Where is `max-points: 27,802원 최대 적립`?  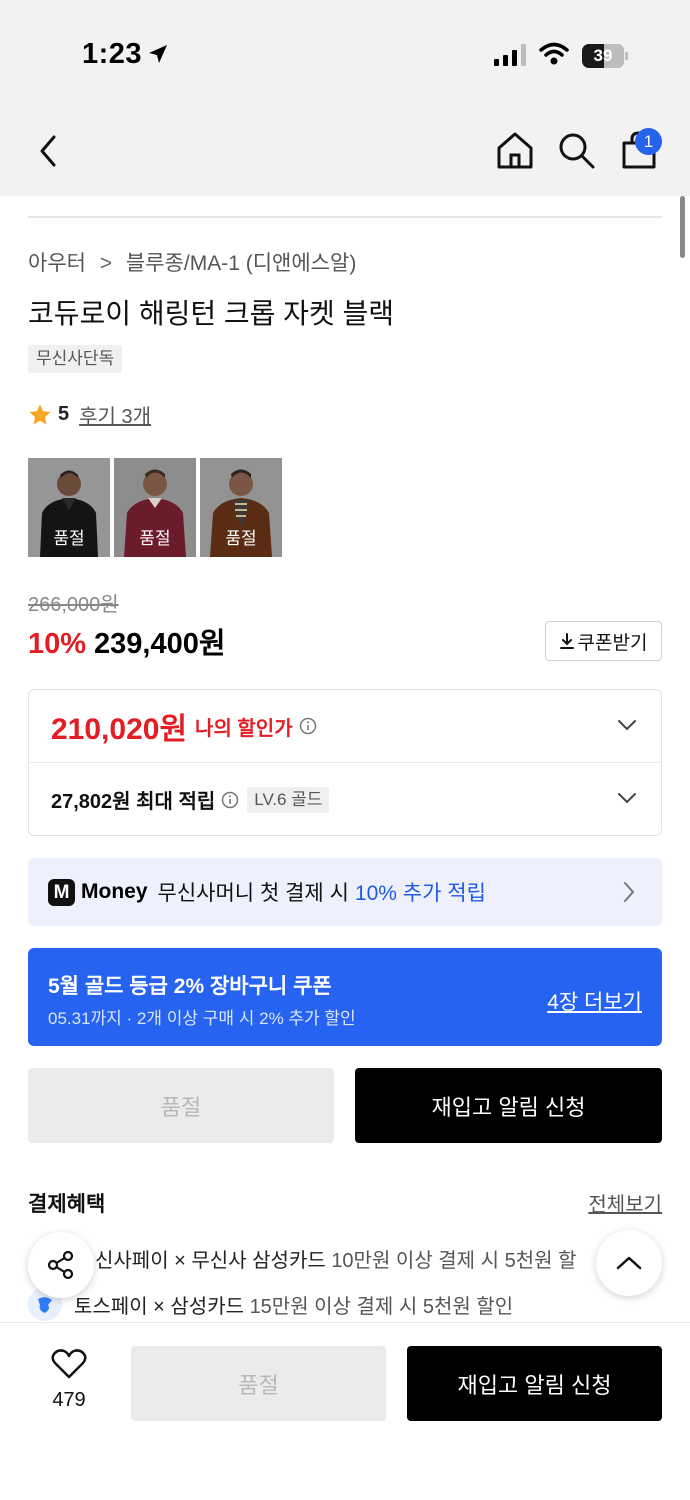 max-points: 27,802원 최대 적립 is located at coordinates (133, 802).